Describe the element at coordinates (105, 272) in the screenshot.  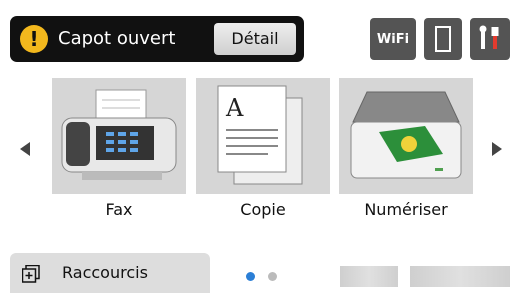
I see `shortcuts-label: Raccourcis` at that location.